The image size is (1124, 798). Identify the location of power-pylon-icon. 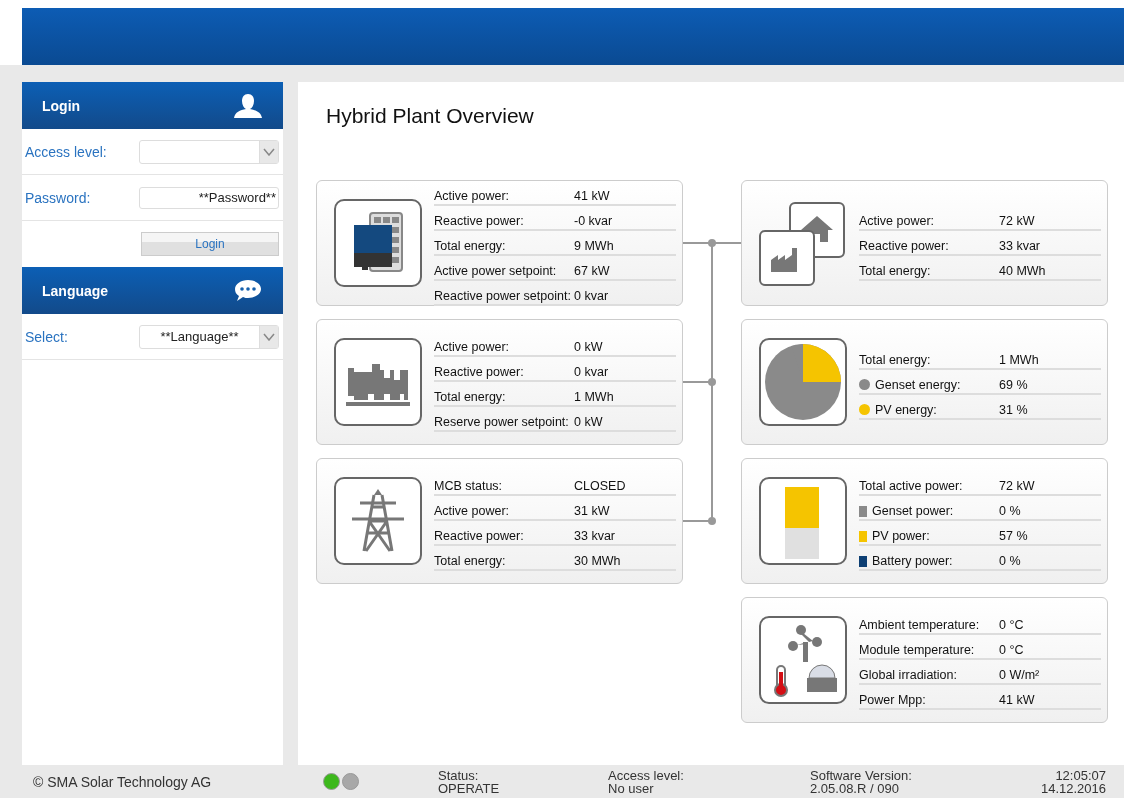
(378, 521).